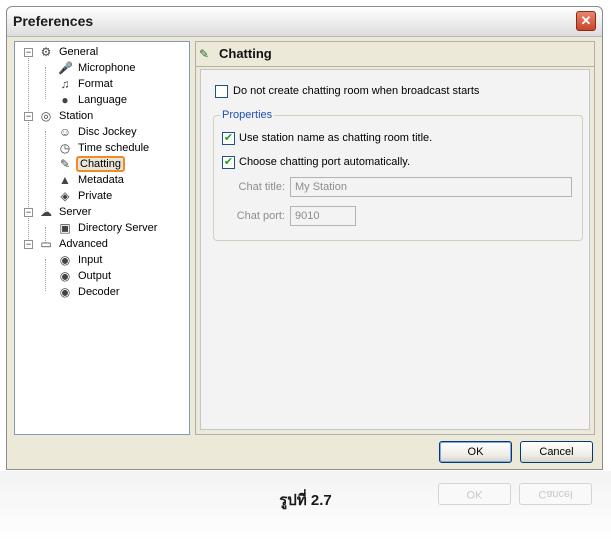 This screenshot has width=611, height=542. I want to click on time-schedule-icon: ◷, so click(65, 148).